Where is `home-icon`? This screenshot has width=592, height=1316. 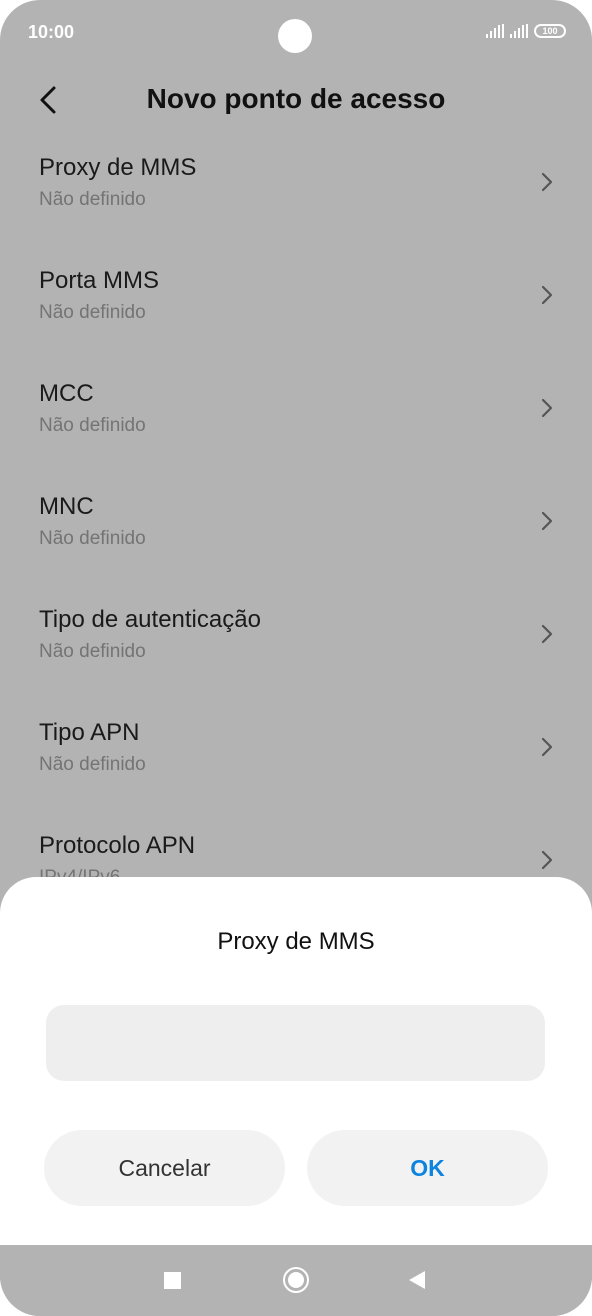 home-icon is located at coordinates (296, 1280).